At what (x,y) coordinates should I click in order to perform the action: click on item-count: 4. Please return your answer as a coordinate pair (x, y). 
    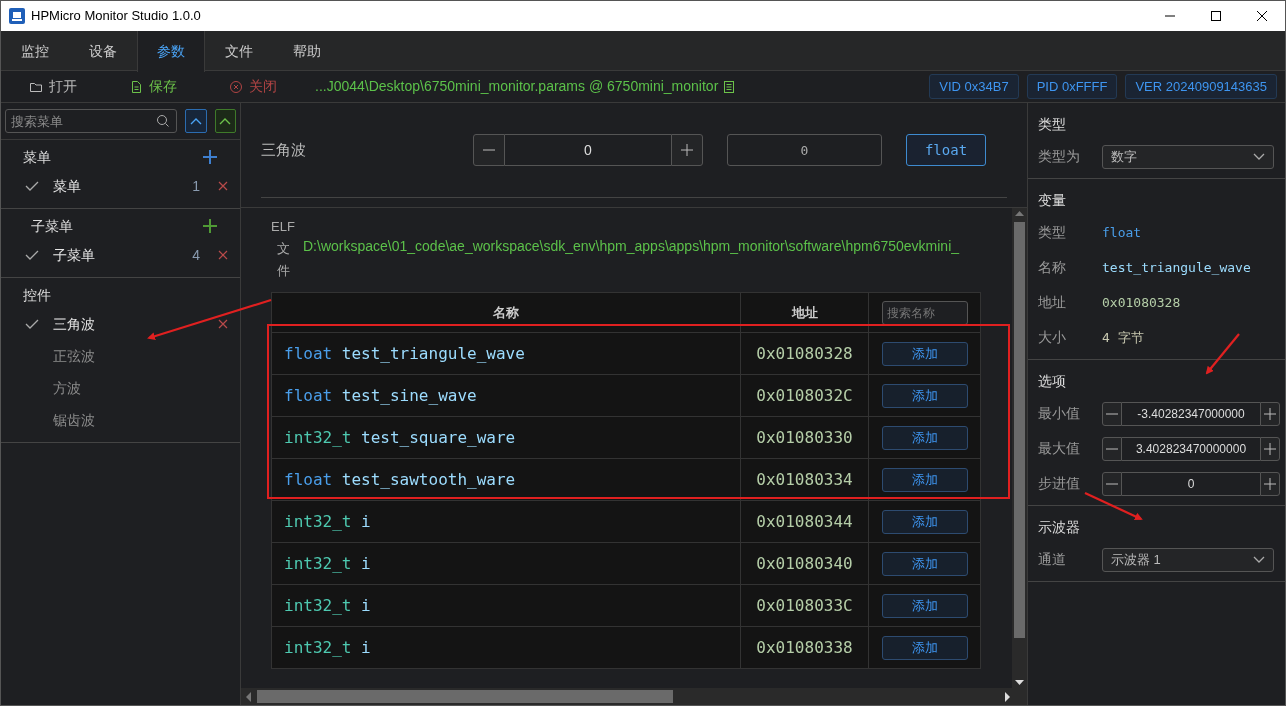
    Looking at the image, I should click on (196, 255).